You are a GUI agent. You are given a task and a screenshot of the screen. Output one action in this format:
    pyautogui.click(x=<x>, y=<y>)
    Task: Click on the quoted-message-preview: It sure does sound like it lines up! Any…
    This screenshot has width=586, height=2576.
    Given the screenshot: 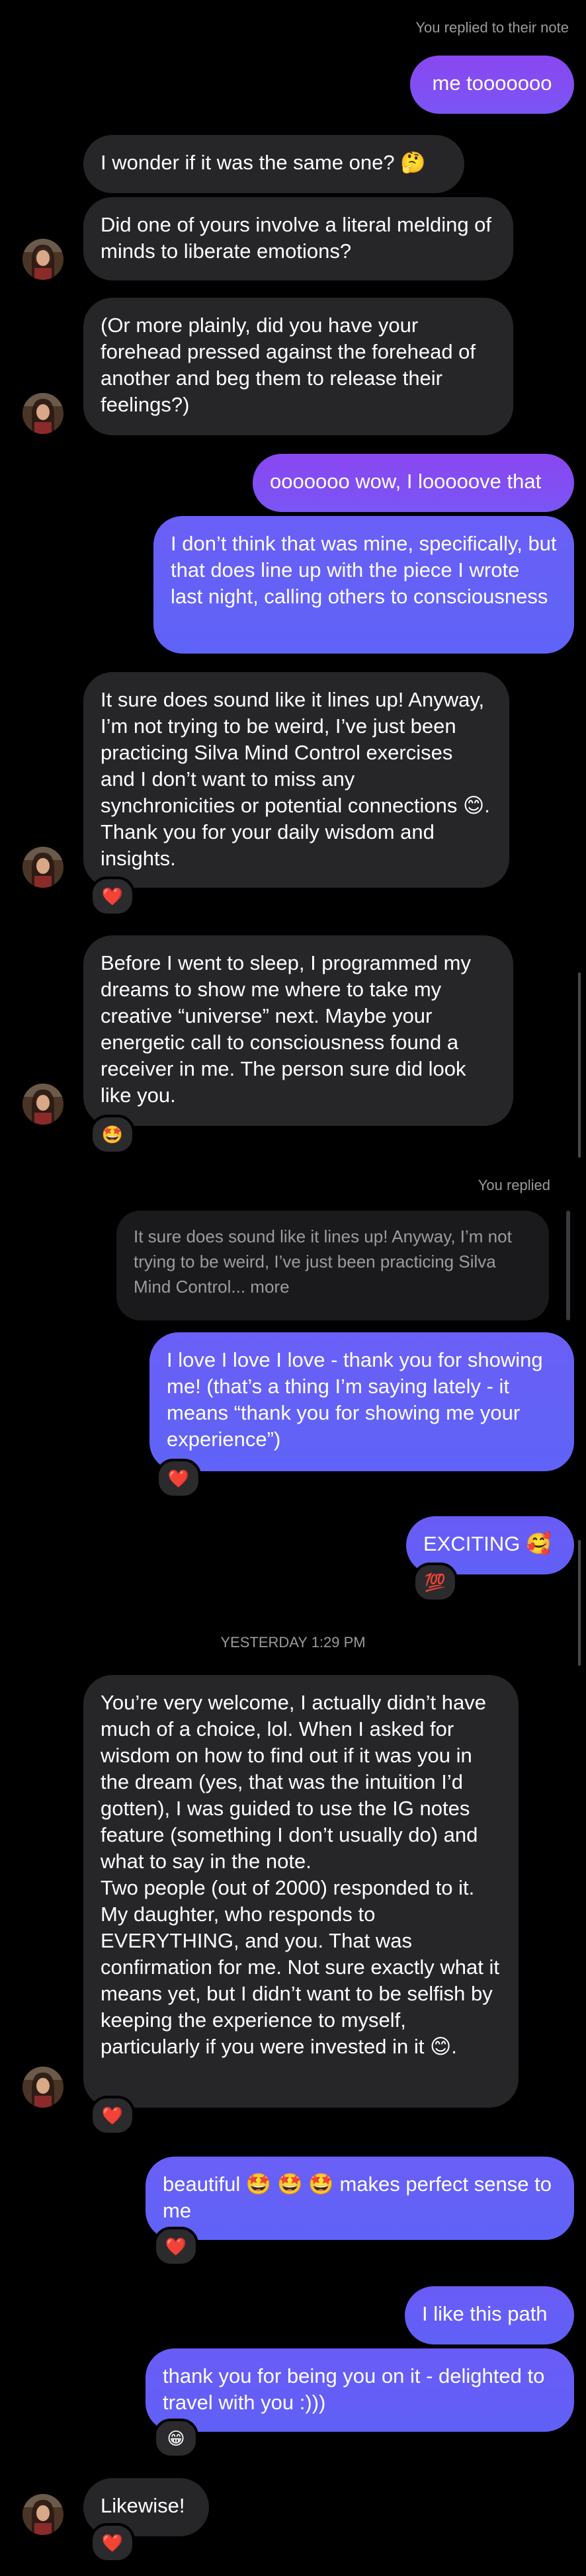 What is the action you would take?
    pyautogui.click(x=332, y=1265)
    